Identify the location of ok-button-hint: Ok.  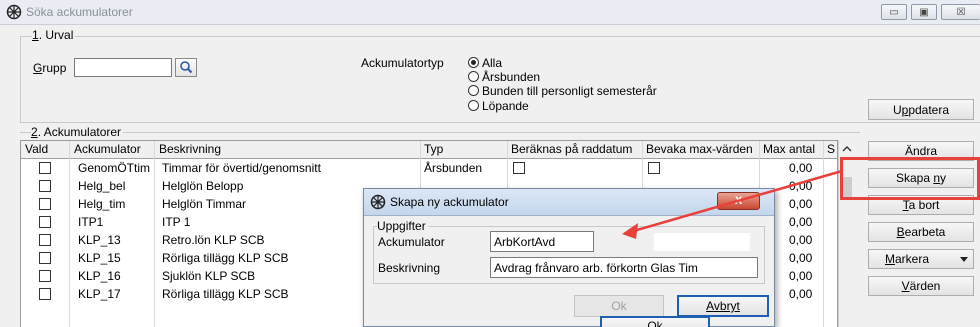
(655, 321).